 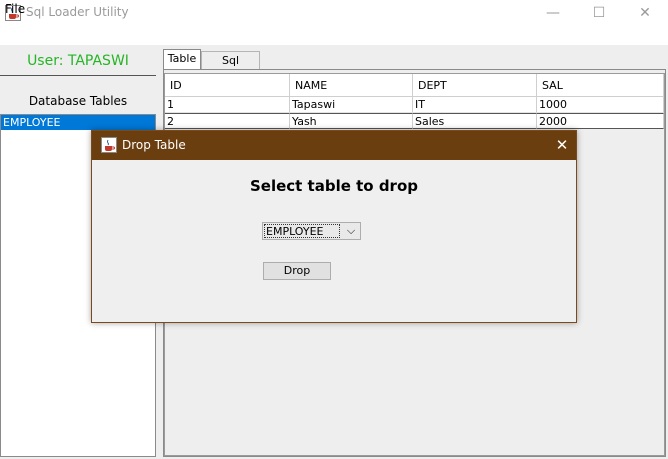 What do you see at coordinates (182, 59) in the screenshot?
I see `tab-table: Table` at bounding box center [182, 59].